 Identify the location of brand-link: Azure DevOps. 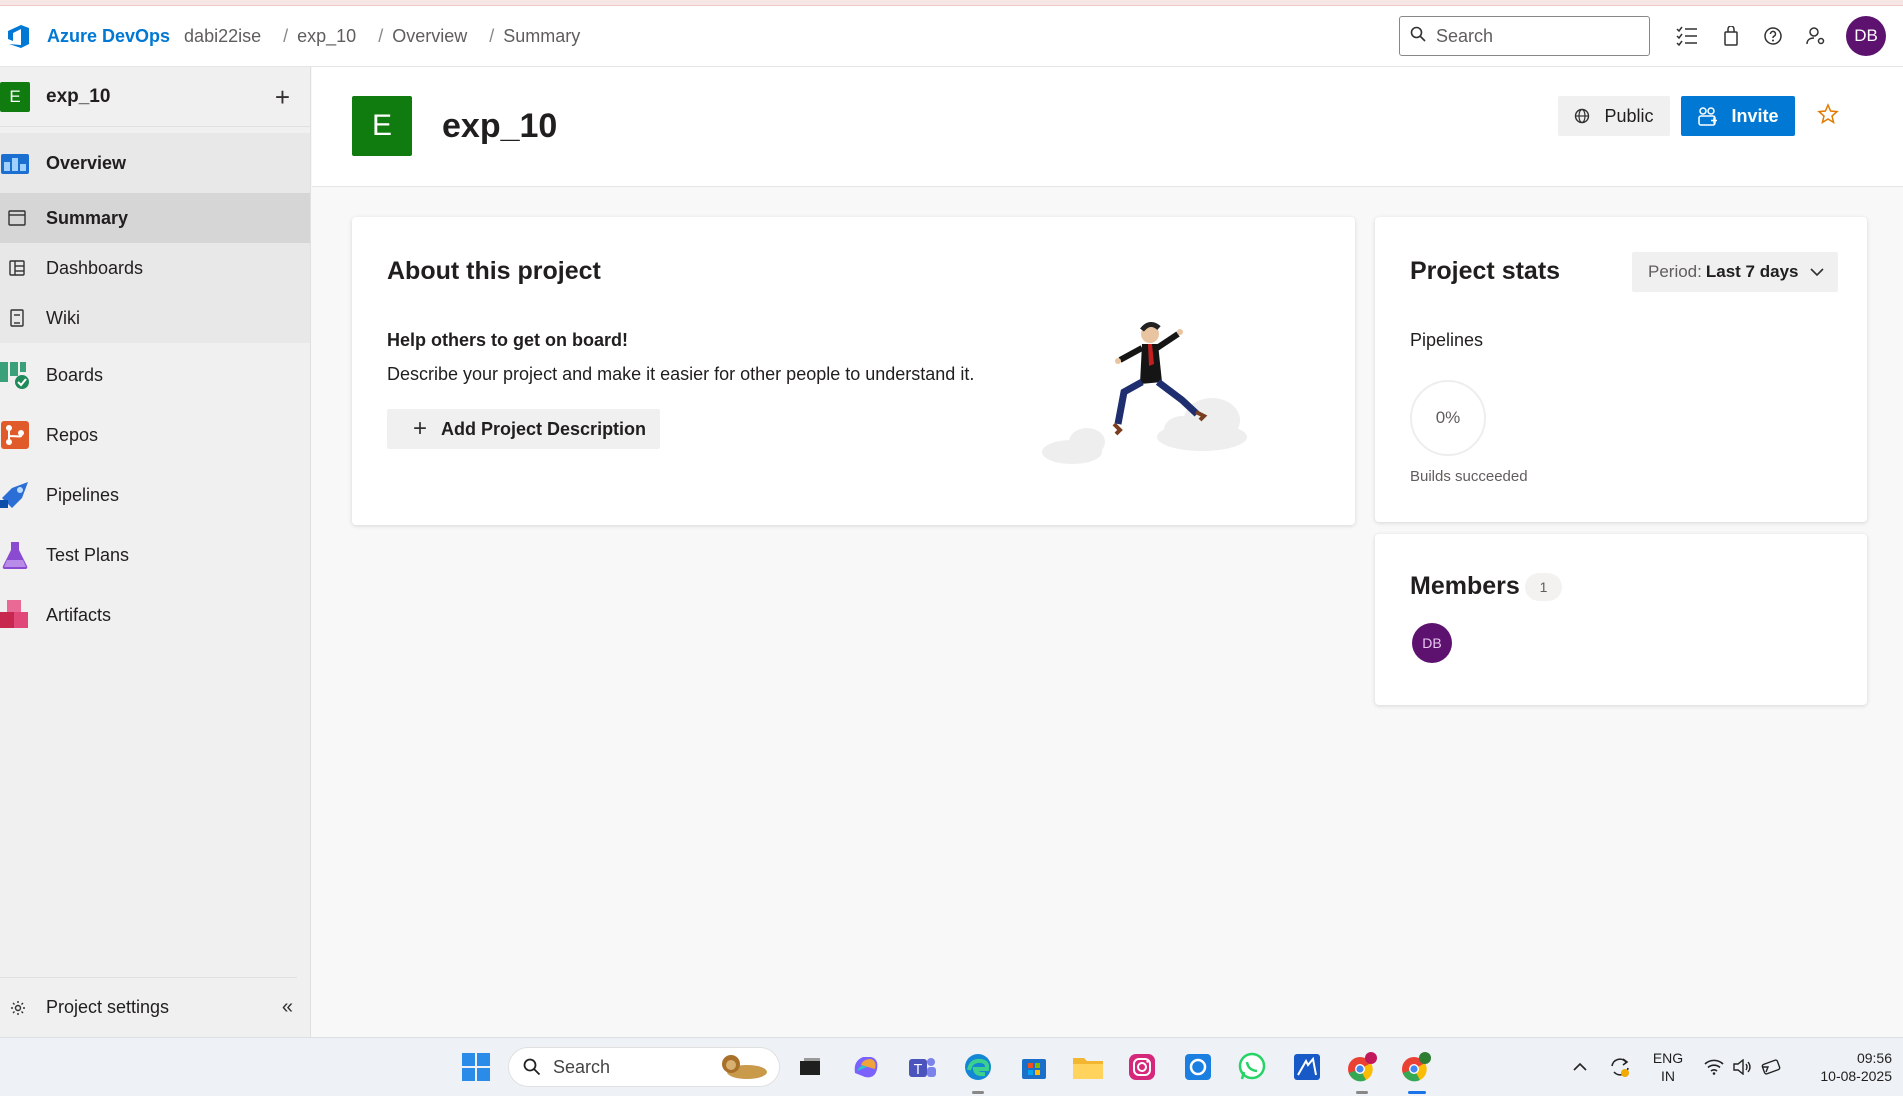
(108, 36).